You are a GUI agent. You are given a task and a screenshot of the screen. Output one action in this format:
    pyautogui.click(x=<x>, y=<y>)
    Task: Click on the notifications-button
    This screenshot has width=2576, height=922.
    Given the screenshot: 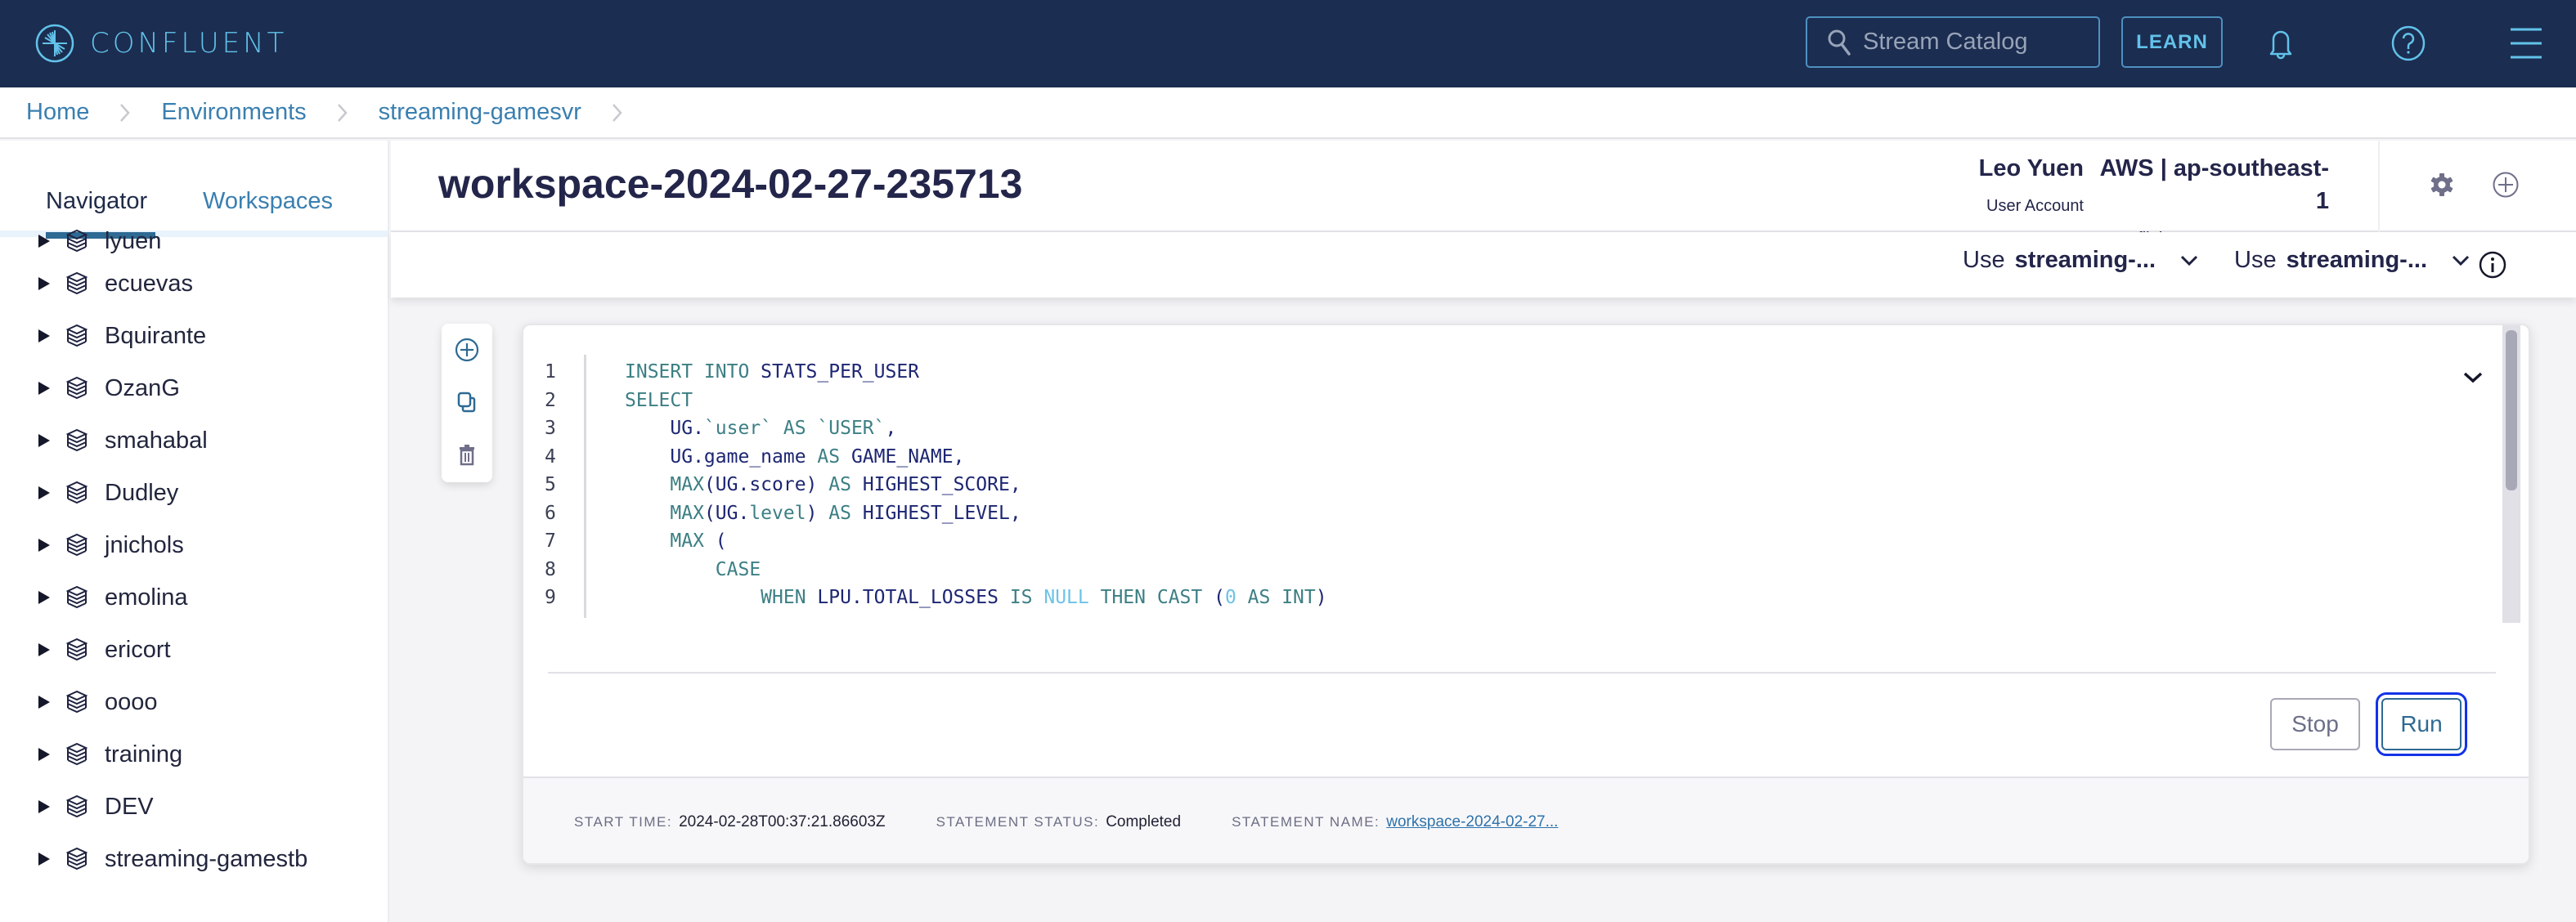 What is the action you would take?
    pyautogui.click(x=2281, y=43)
    